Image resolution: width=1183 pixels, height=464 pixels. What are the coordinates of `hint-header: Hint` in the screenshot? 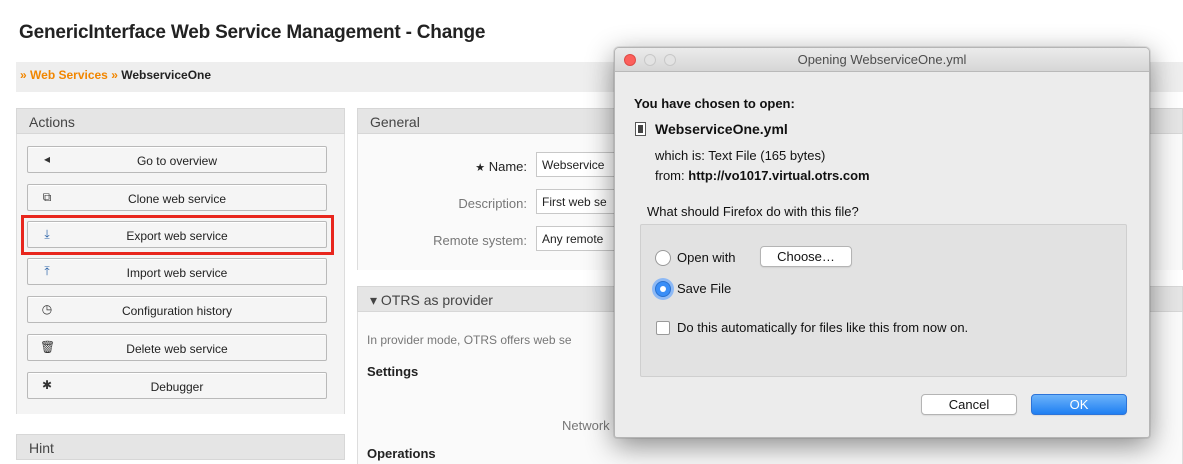 It's located at (180, 447).